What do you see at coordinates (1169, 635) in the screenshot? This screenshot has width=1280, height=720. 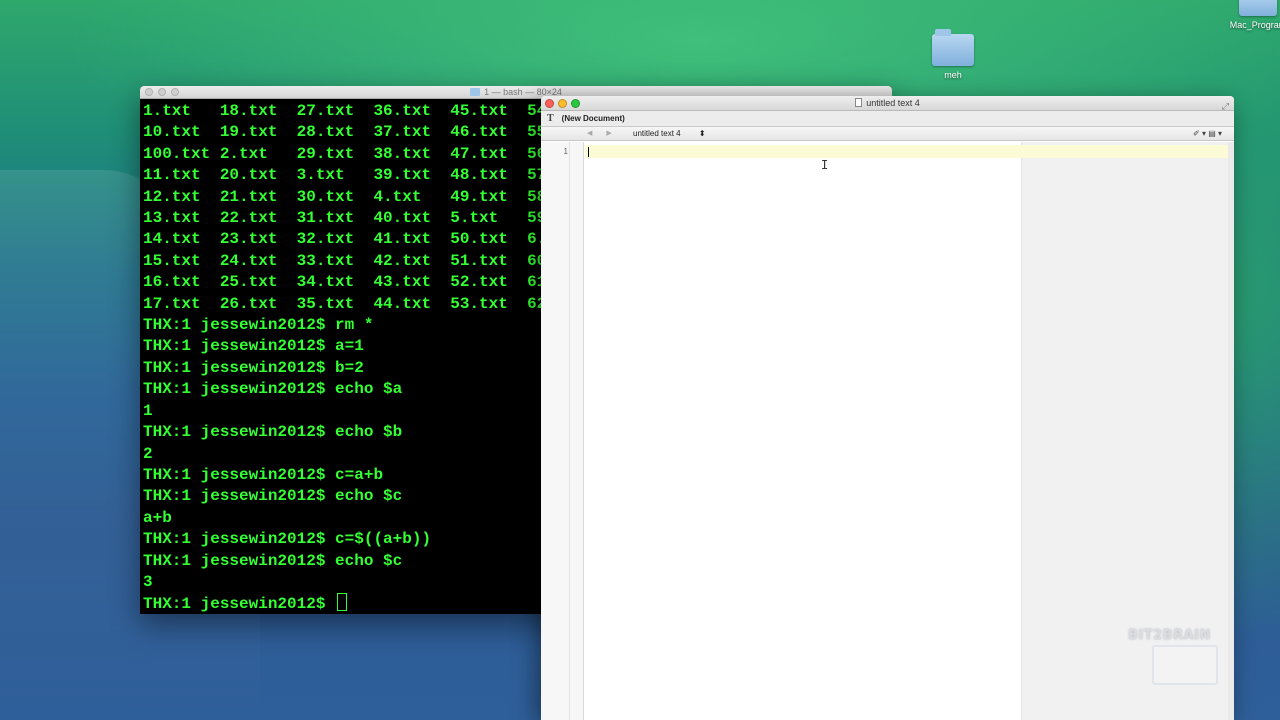 I see `watermark-logo-text: BIT2BRAIN` at bounding box center [1169, 635].